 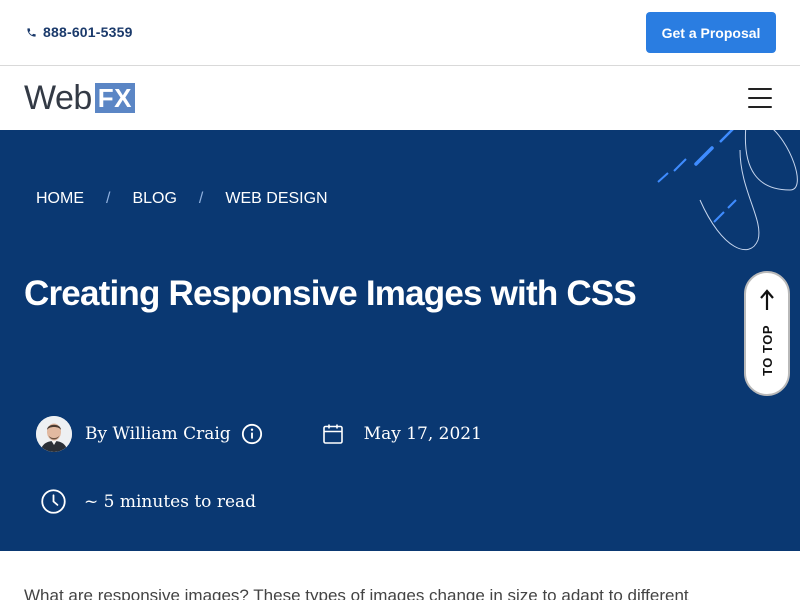 I want to click on info-icon, so click(x=252, y=434).